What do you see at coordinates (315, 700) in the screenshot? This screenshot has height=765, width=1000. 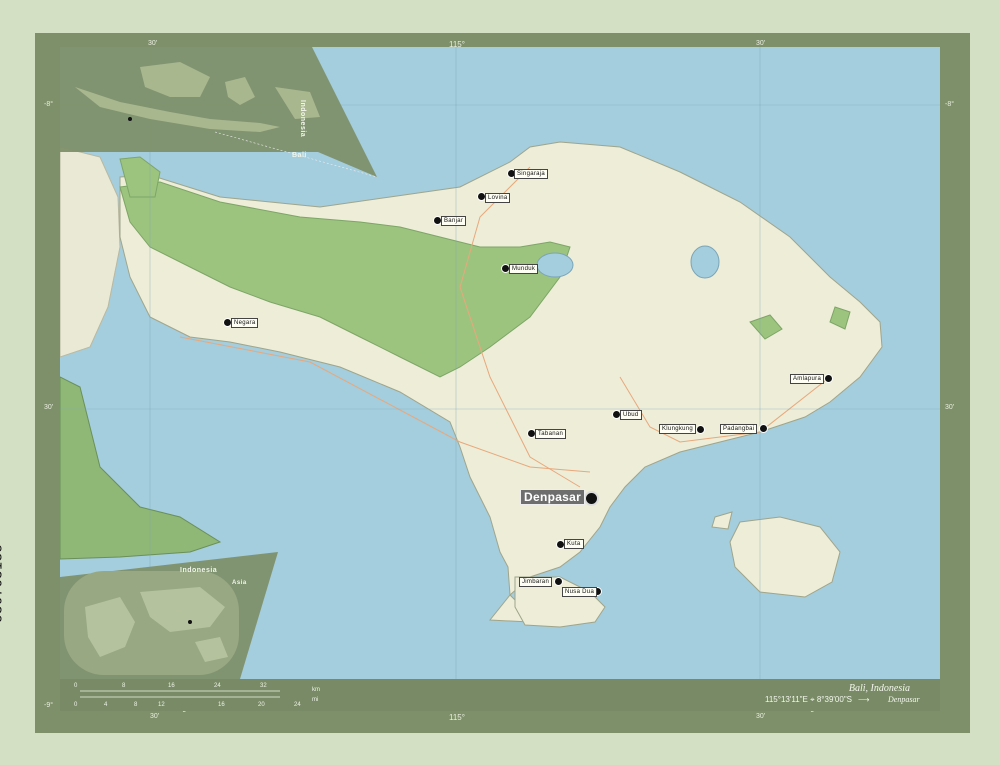 I see `scale-unit-mi: mi` at bounding box center [315, 700].